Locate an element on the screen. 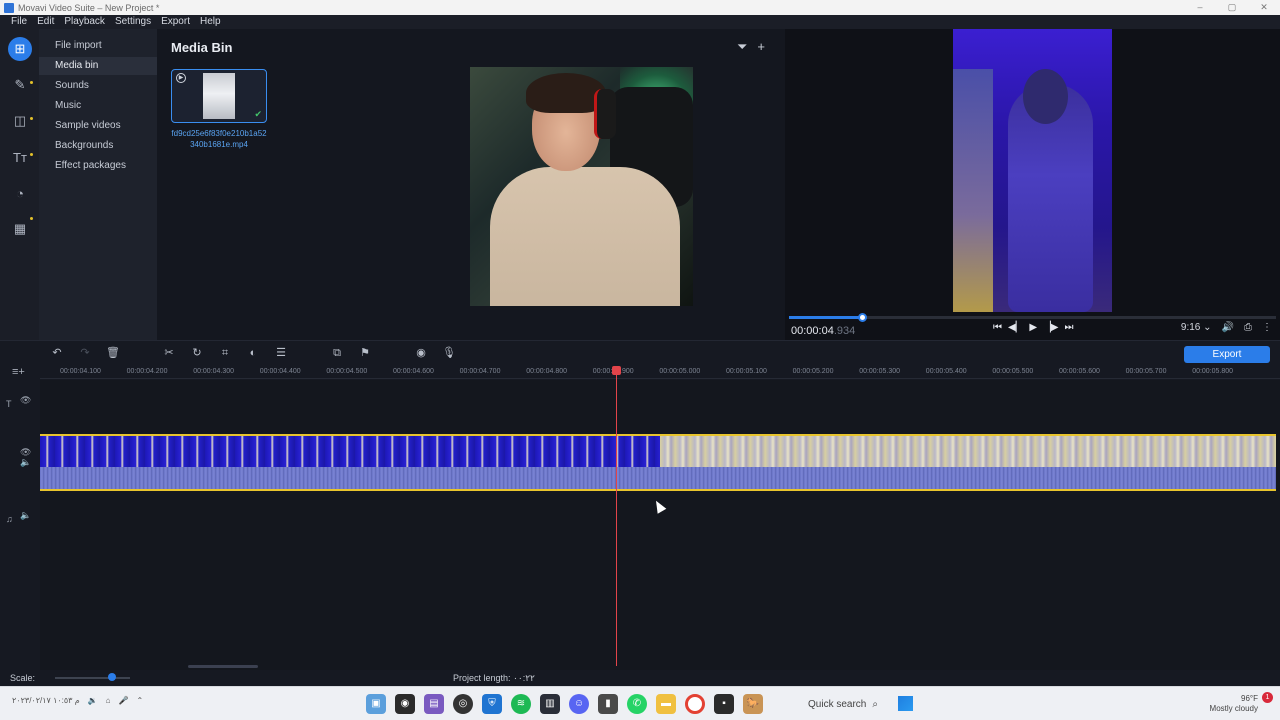 This screenshot has height=720, width=1280. windows-start-icon is located at coordinates (905, 703).